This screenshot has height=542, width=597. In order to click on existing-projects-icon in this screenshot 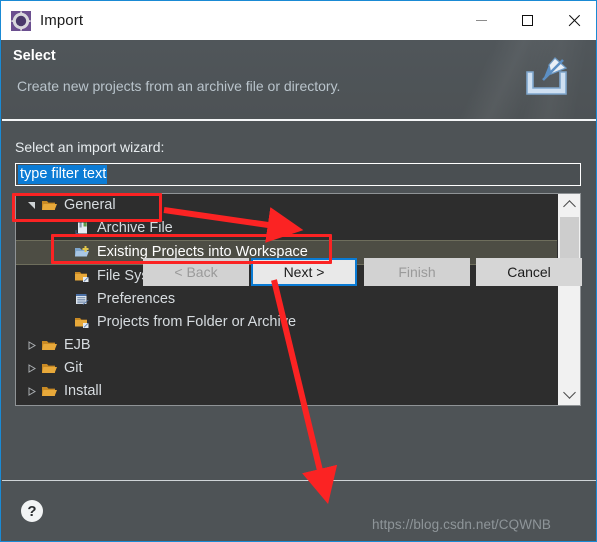, I will do `click(82, 251)`.